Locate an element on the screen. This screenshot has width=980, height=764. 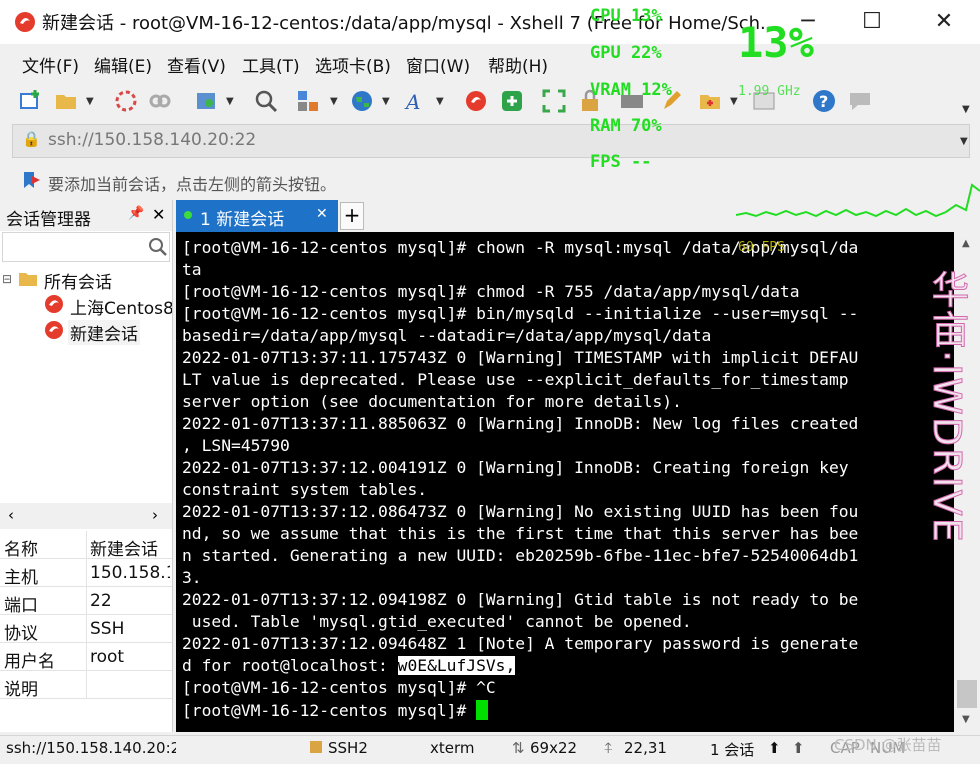
prop-divider is located at coordinates (86, 615).